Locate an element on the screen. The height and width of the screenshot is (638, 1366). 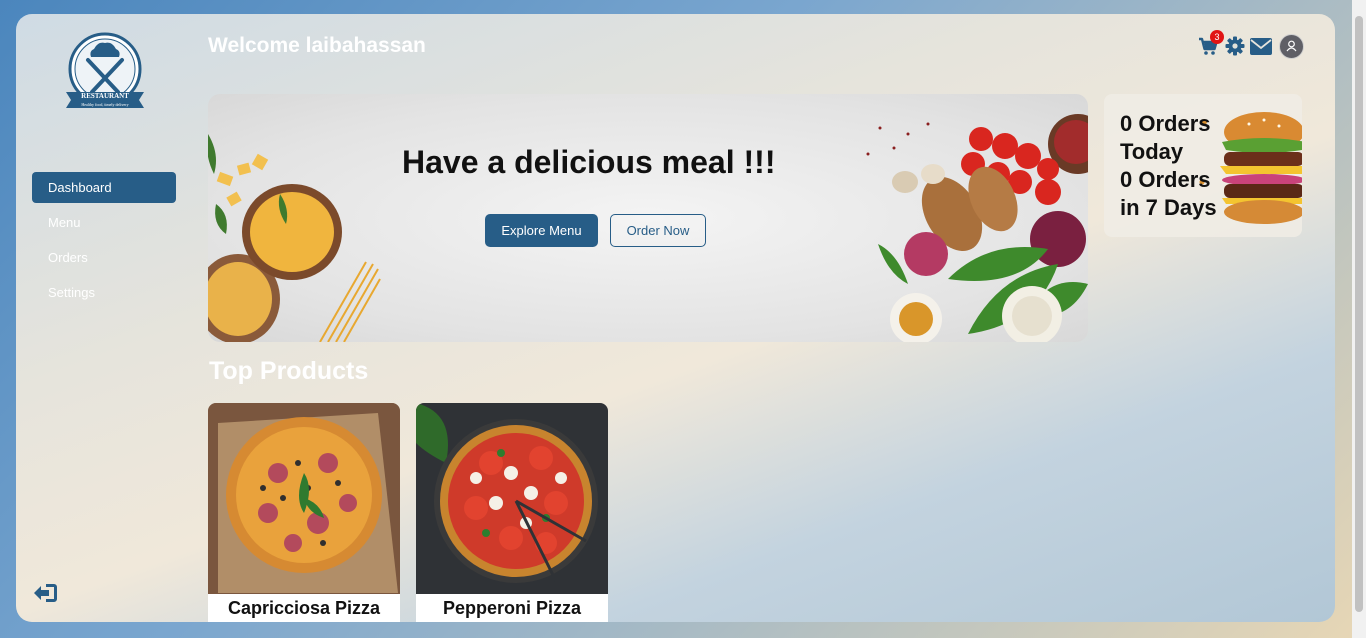
orders-today-label: Today is located at coordinates (1152, 151).